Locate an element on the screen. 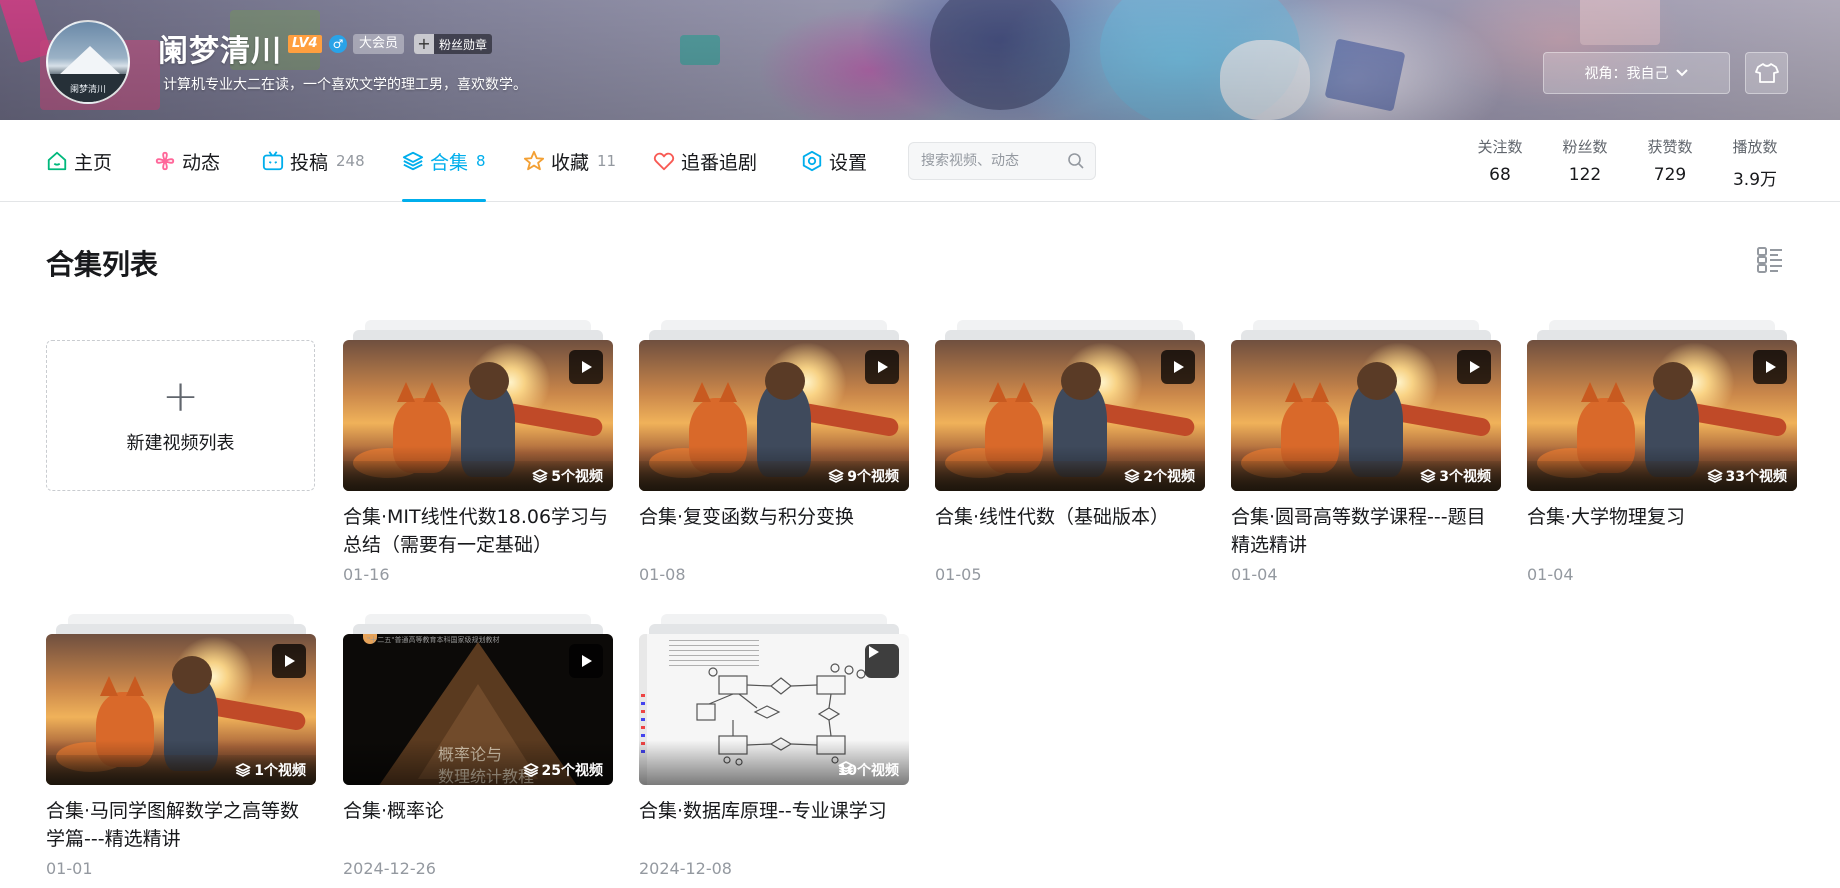 This screenshot has width=1840, height=888. tab-settings: 设置 is located at coordinates (834, 161).